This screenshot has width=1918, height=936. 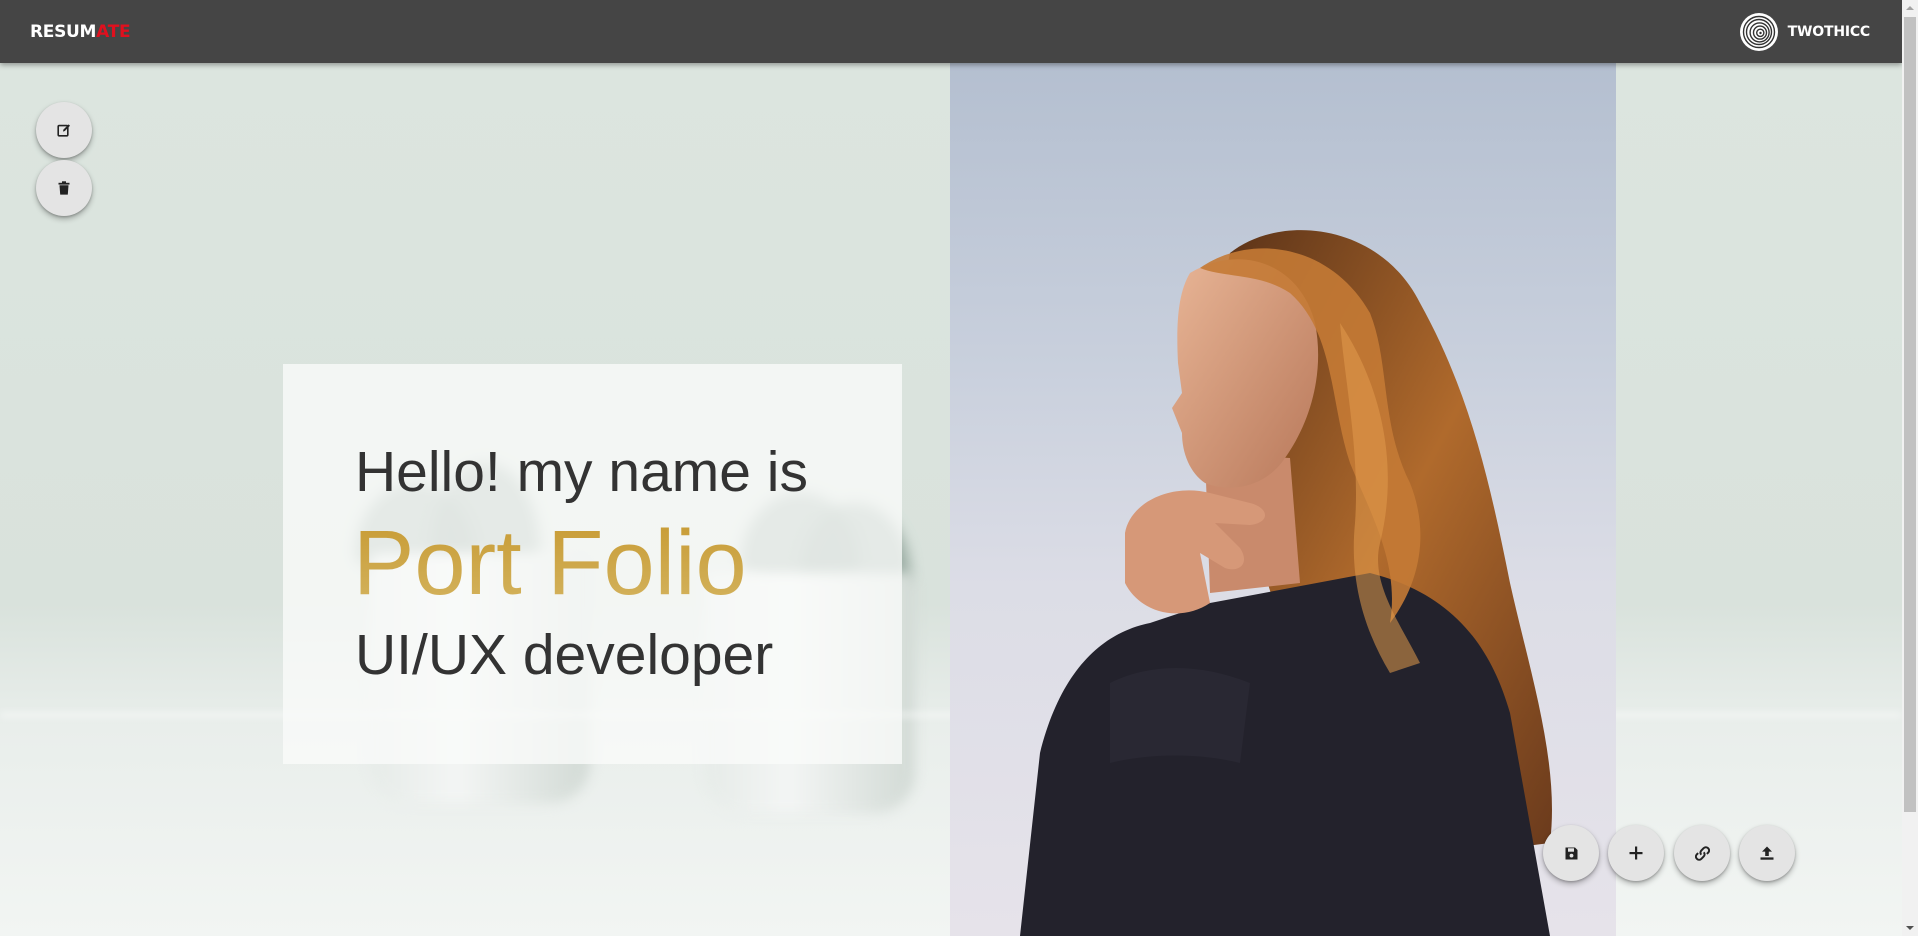 I want to click on brand-logo: RESUMATE, so click(x=80, y=32).